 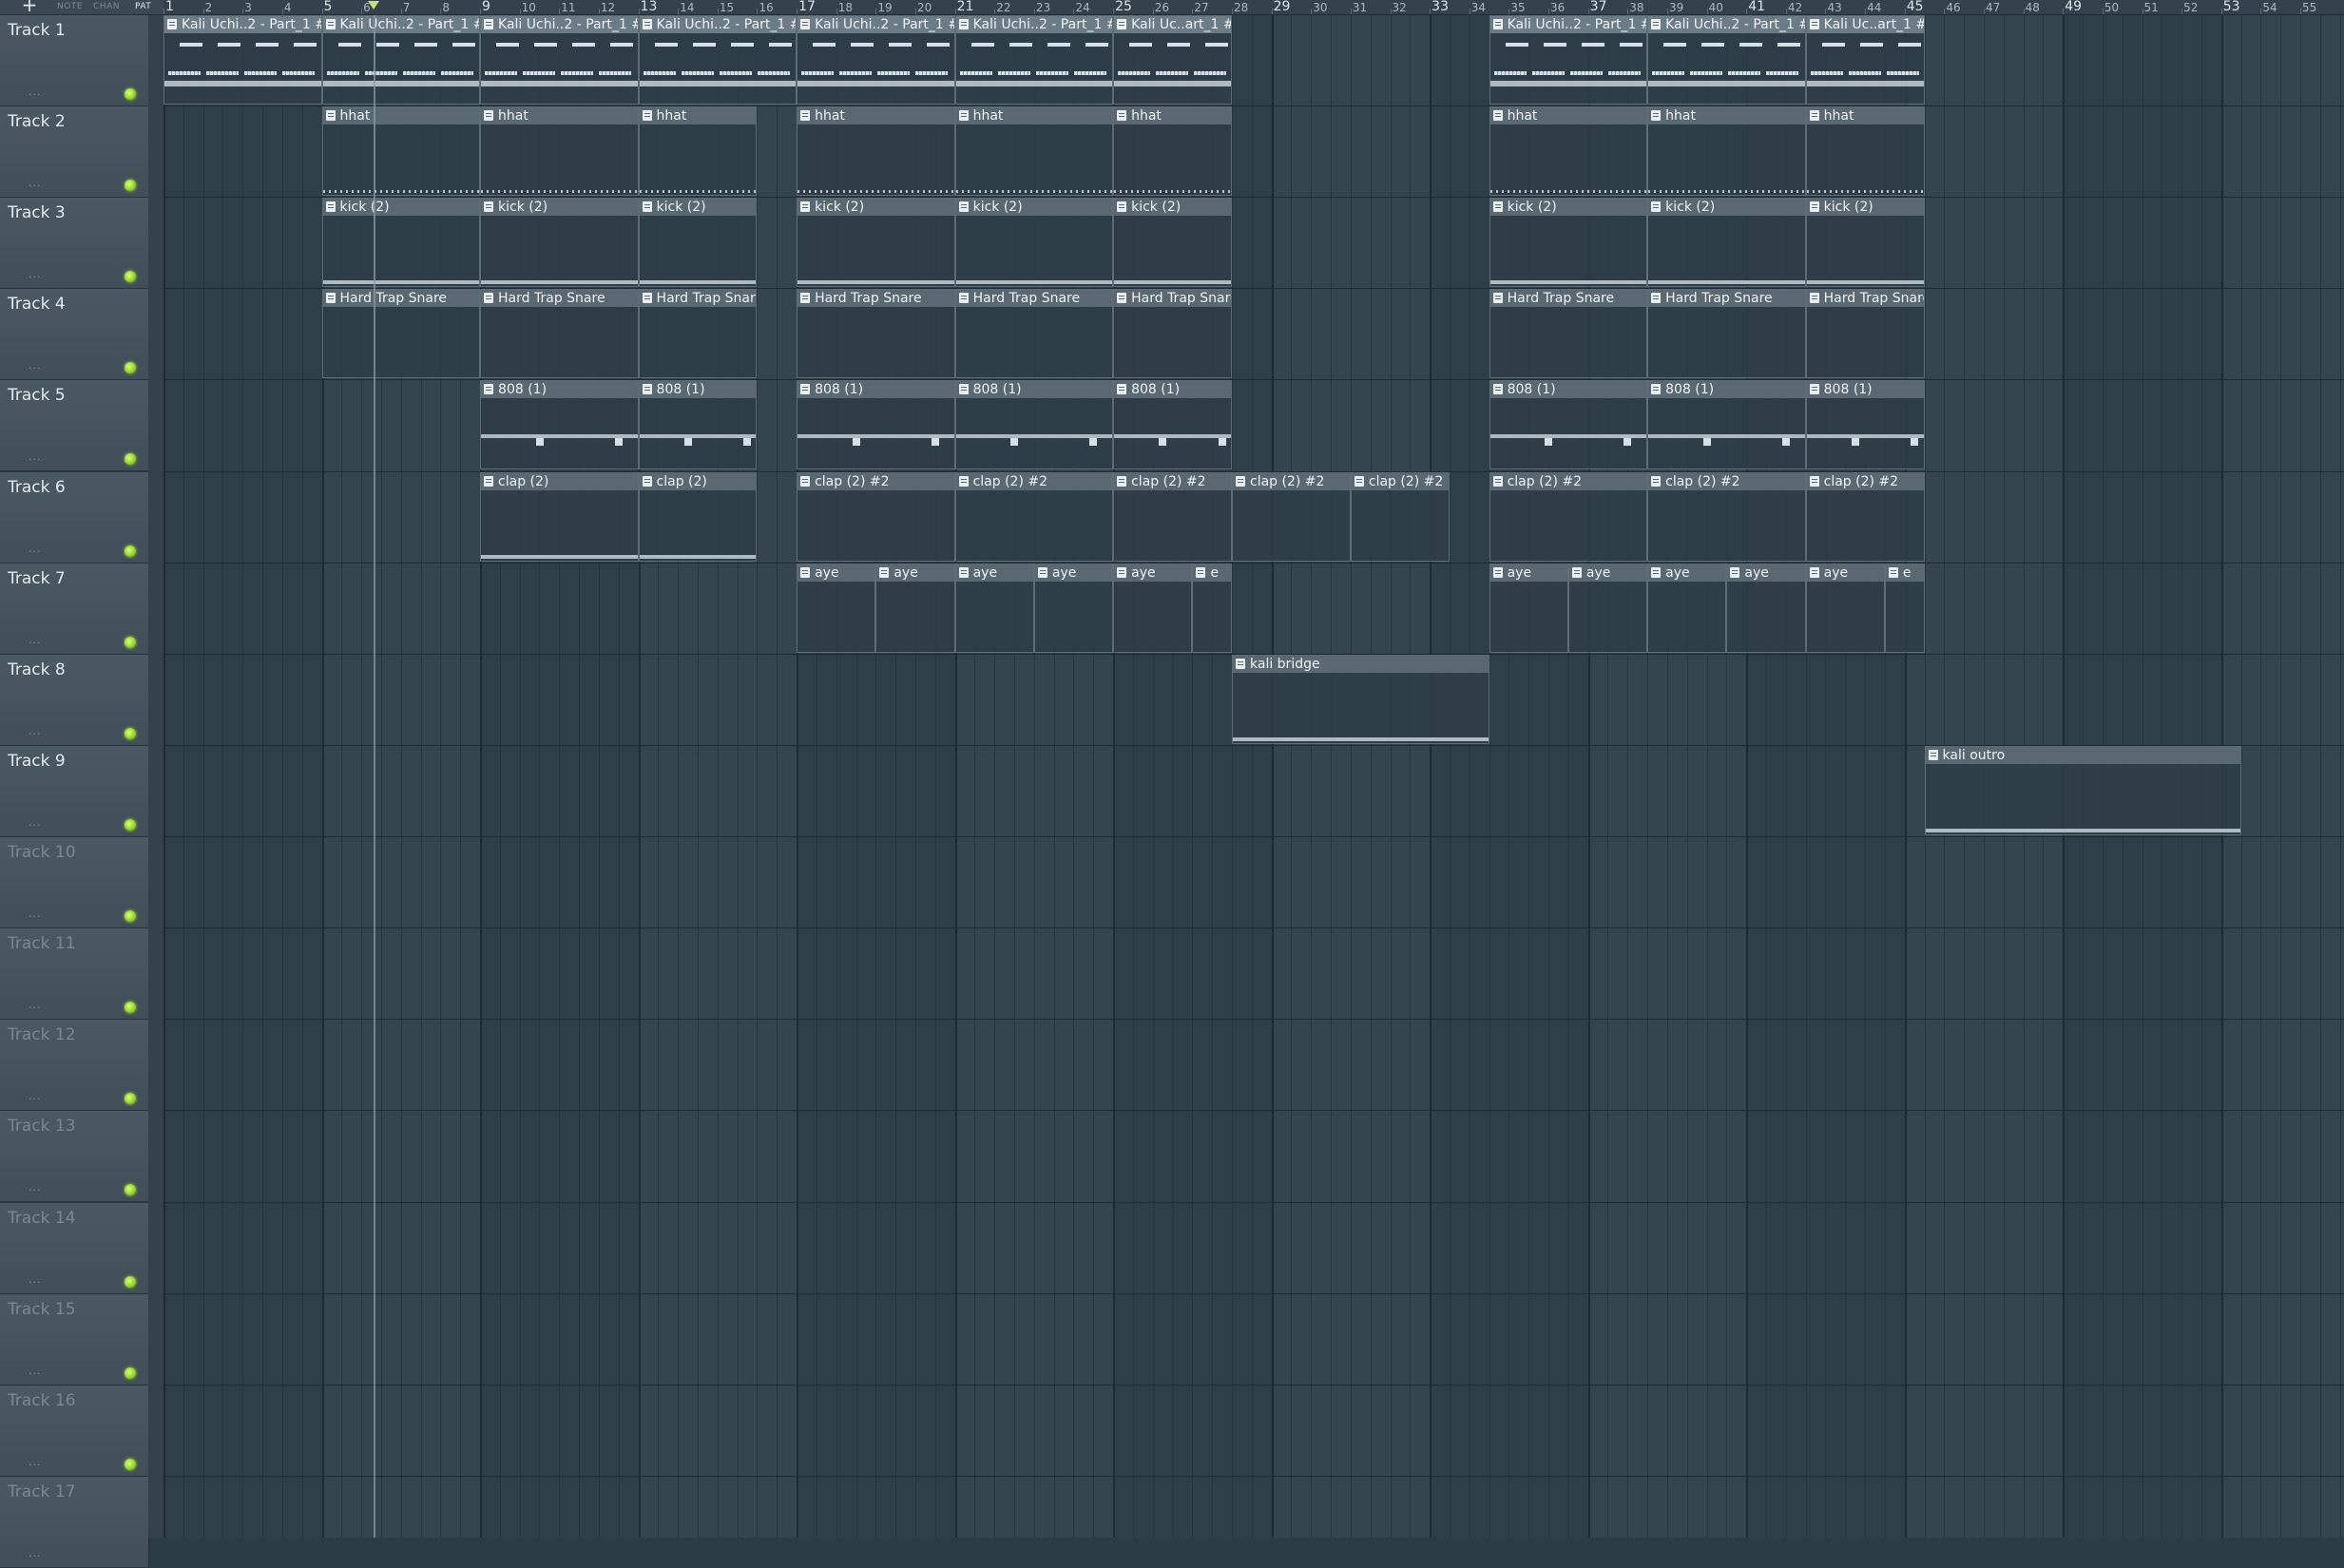 I want to click on track-name: Track 15, so click(x=42, y=1310).